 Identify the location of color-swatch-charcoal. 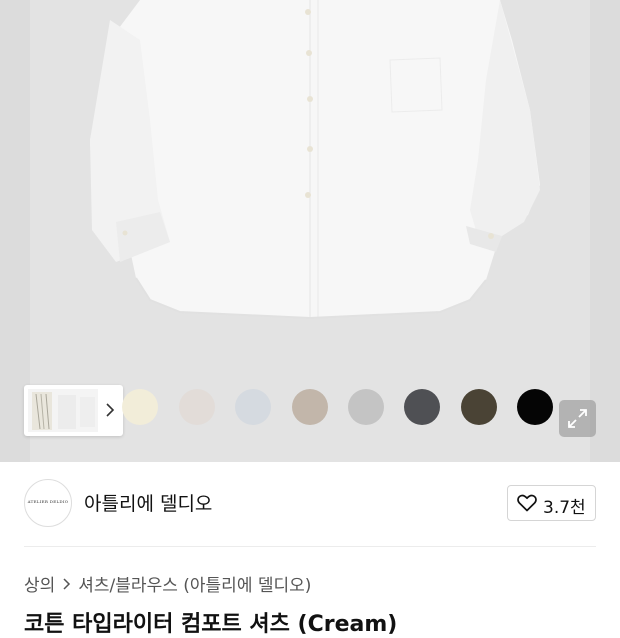
(422, 407).